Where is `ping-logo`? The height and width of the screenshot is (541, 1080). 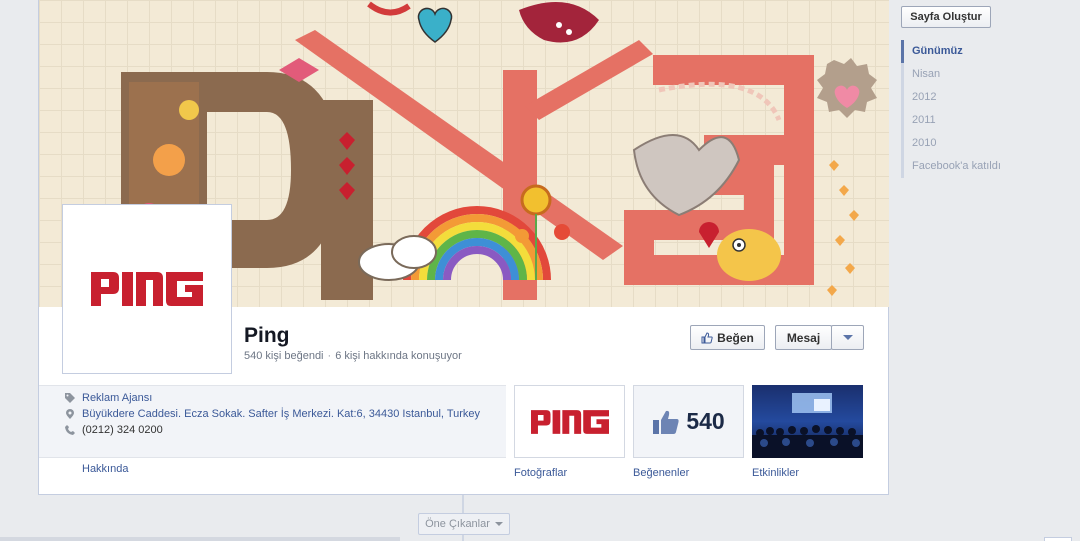
ping-logo is located at coordinates (147, 289).